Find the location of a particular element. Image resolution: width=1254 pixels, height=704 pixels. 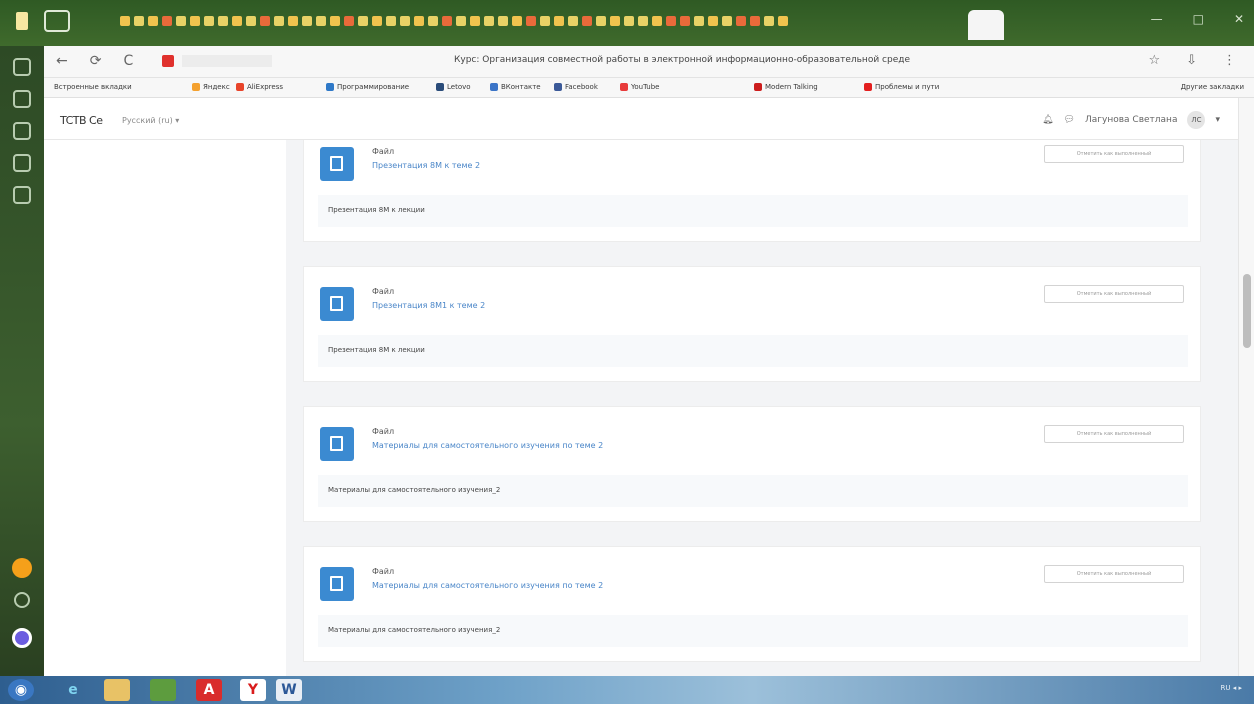

bookmark-item: Программирование is located at coordinates (367, 87).